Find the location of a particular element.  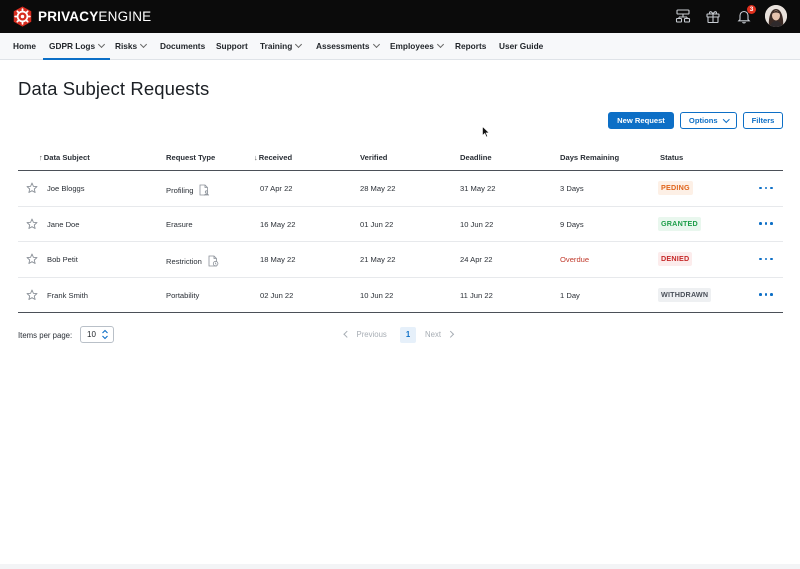

nav-item-documents: Documents is located at coordinates (182, 46).